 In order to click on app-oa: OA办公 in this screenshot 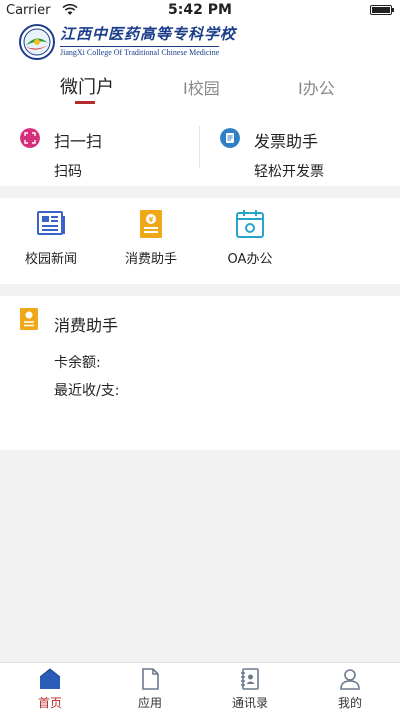, I will do `click(250, 237)`.